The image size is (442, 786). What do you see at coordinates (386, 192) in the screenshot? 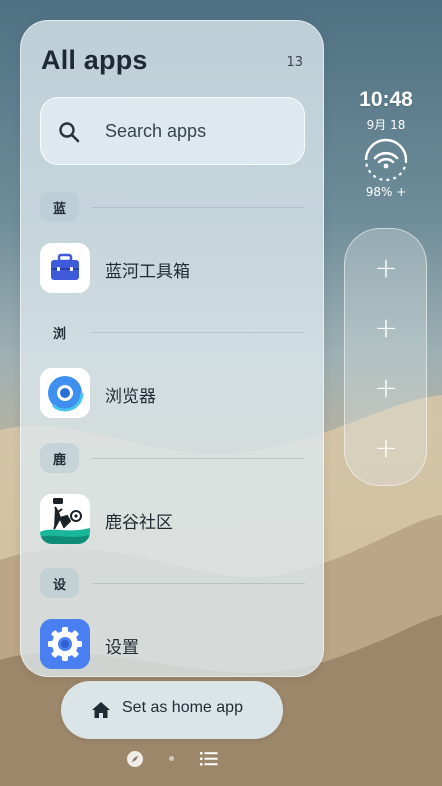
I see `battery-status: 98% +` at bounding box center [386, 192].